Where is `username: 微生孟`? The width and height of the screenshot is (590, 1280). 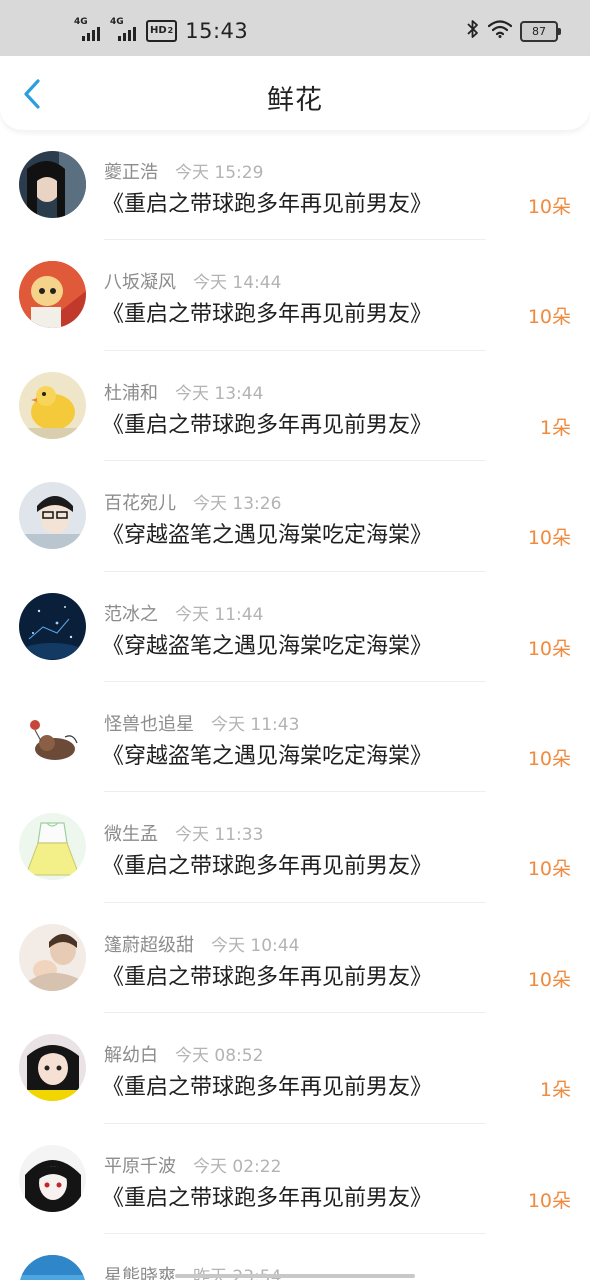
username: 微生孟 is located at coordinates (131, 833).